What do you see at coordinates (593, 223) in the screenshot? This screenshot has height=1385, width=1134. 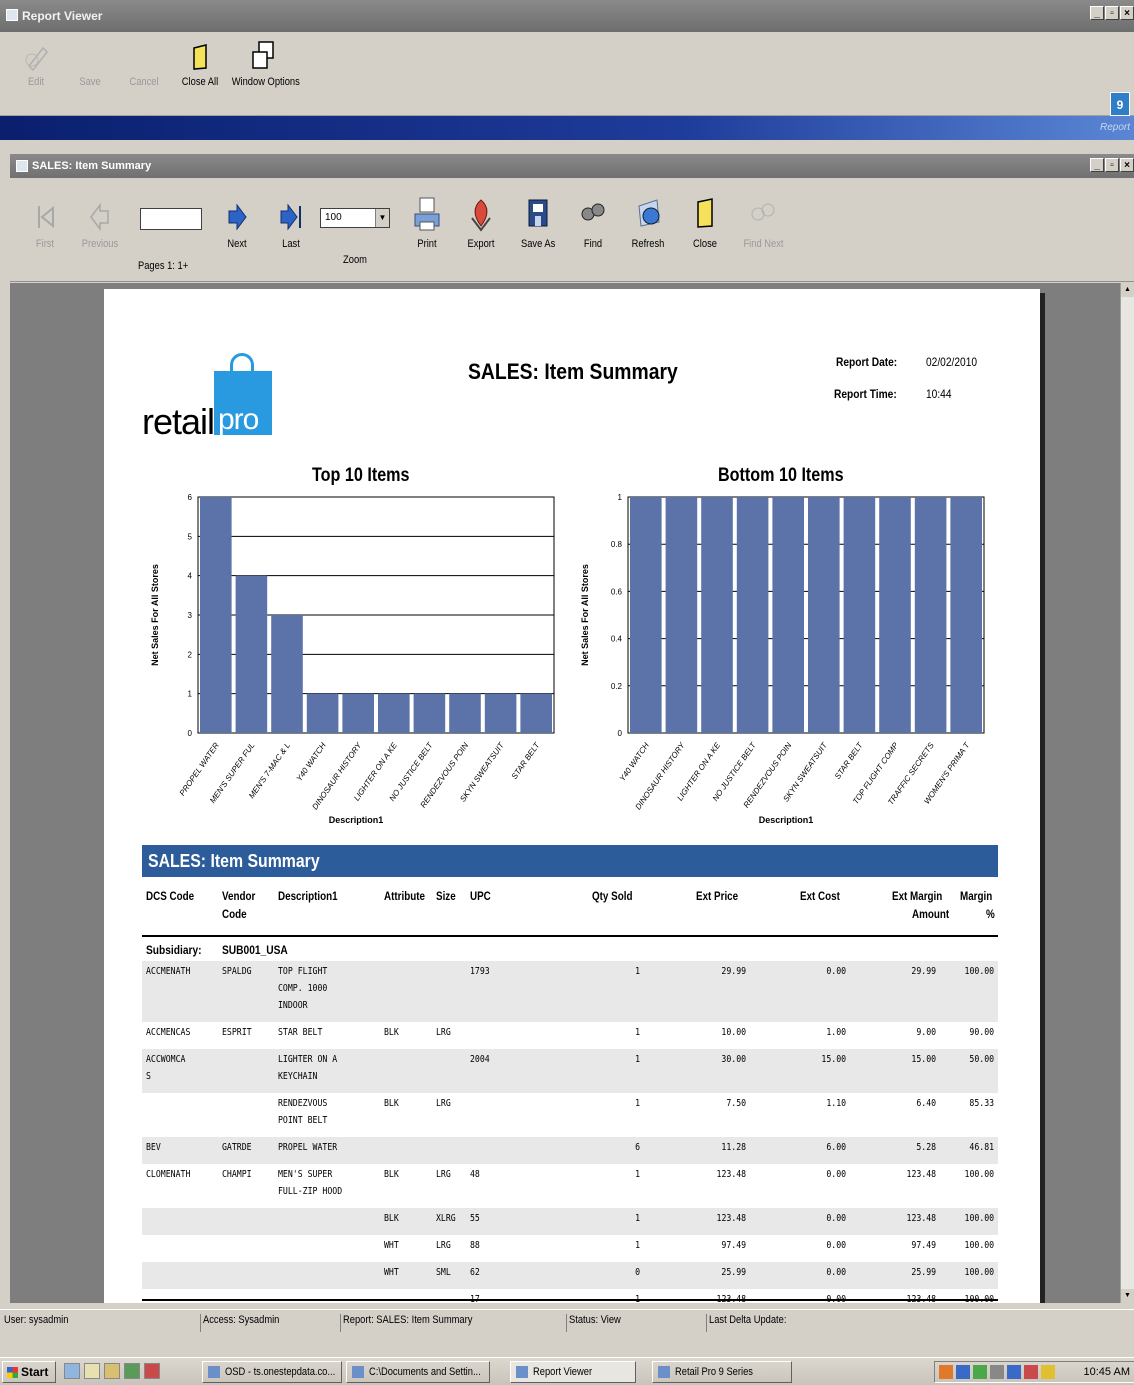 I see `find-button: Find` at bounding box center [593, 223].